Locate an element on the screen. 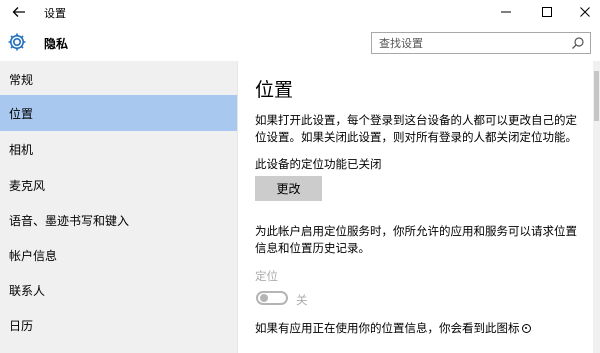 This screenshot has height=353, width=600. maximize-icon is located at coordinates (547, 12).